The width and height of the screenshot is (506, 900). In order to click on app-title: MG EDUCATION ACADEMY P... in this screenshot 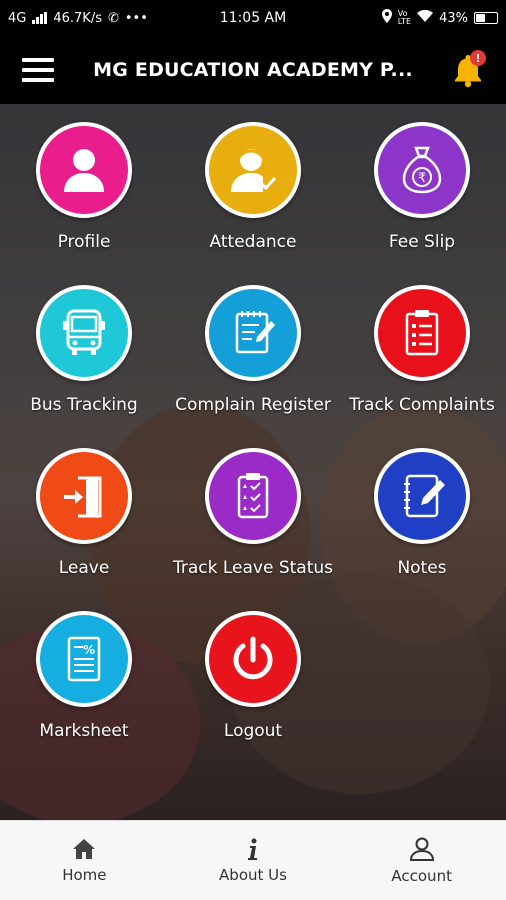, I will do `click(253, 70)`.